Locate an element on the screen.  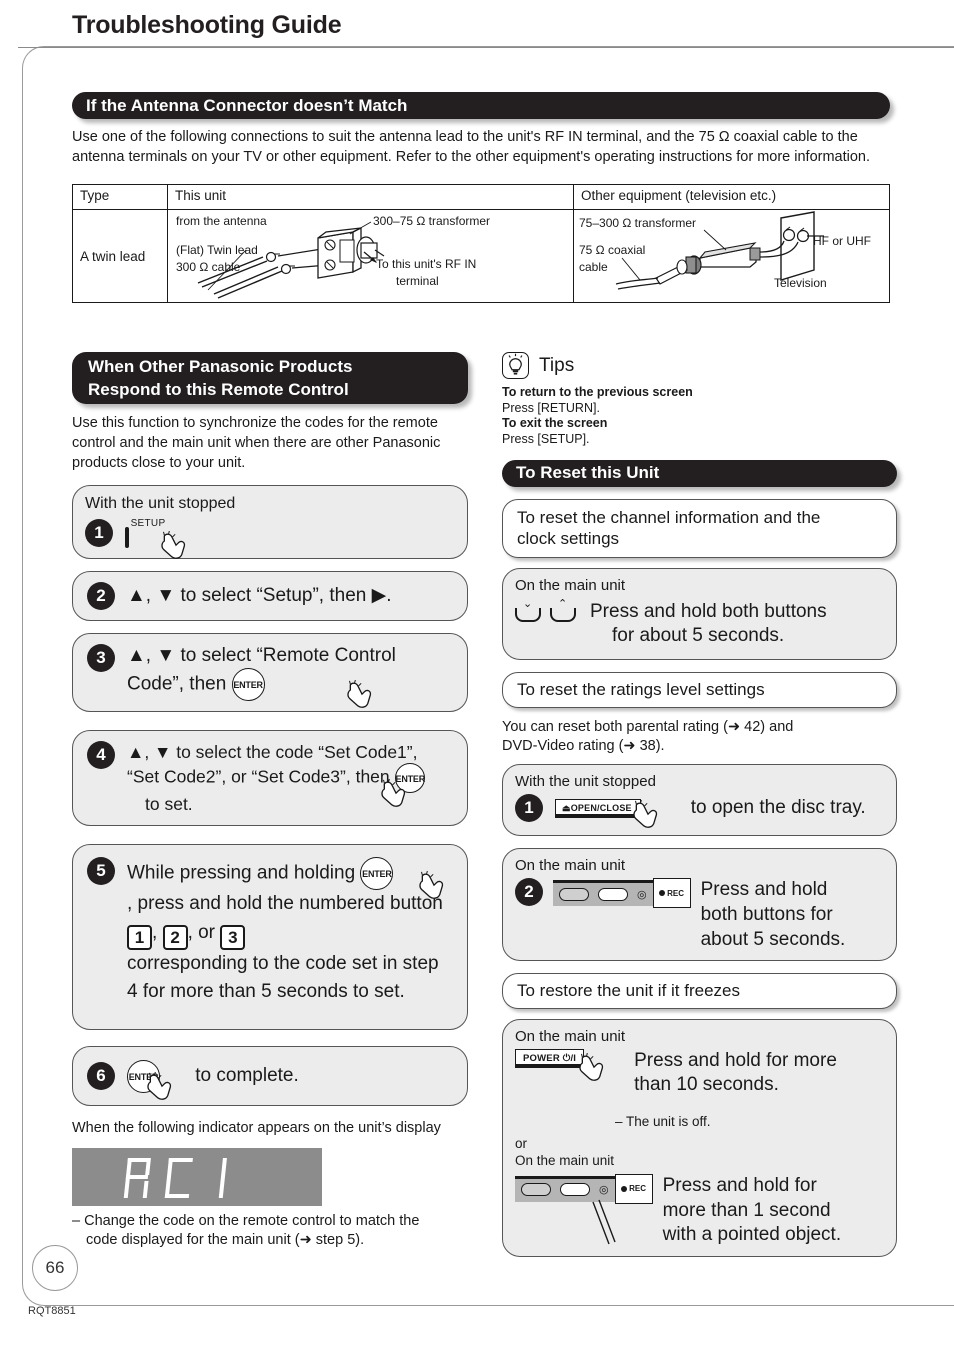
reset-block-3-or-label: or is located at coordinates (521, 1143).